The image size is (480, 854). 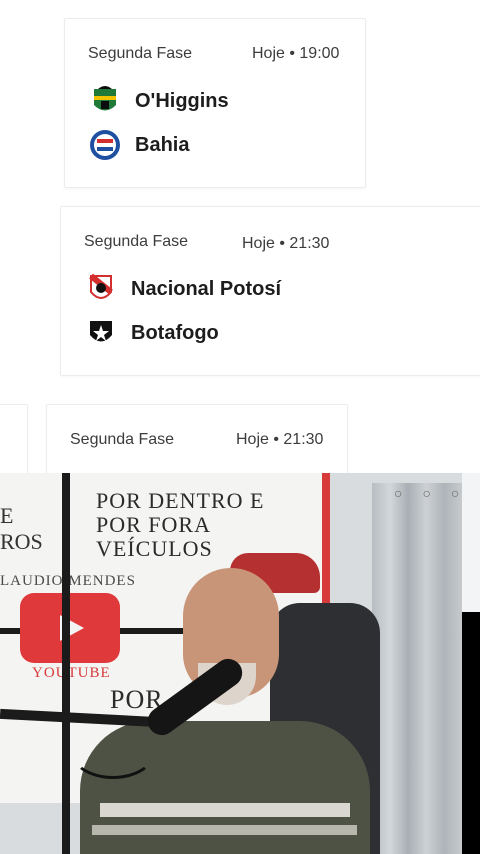 I want to click on ohiggins-crest-icon, so click(x=105, y=98).